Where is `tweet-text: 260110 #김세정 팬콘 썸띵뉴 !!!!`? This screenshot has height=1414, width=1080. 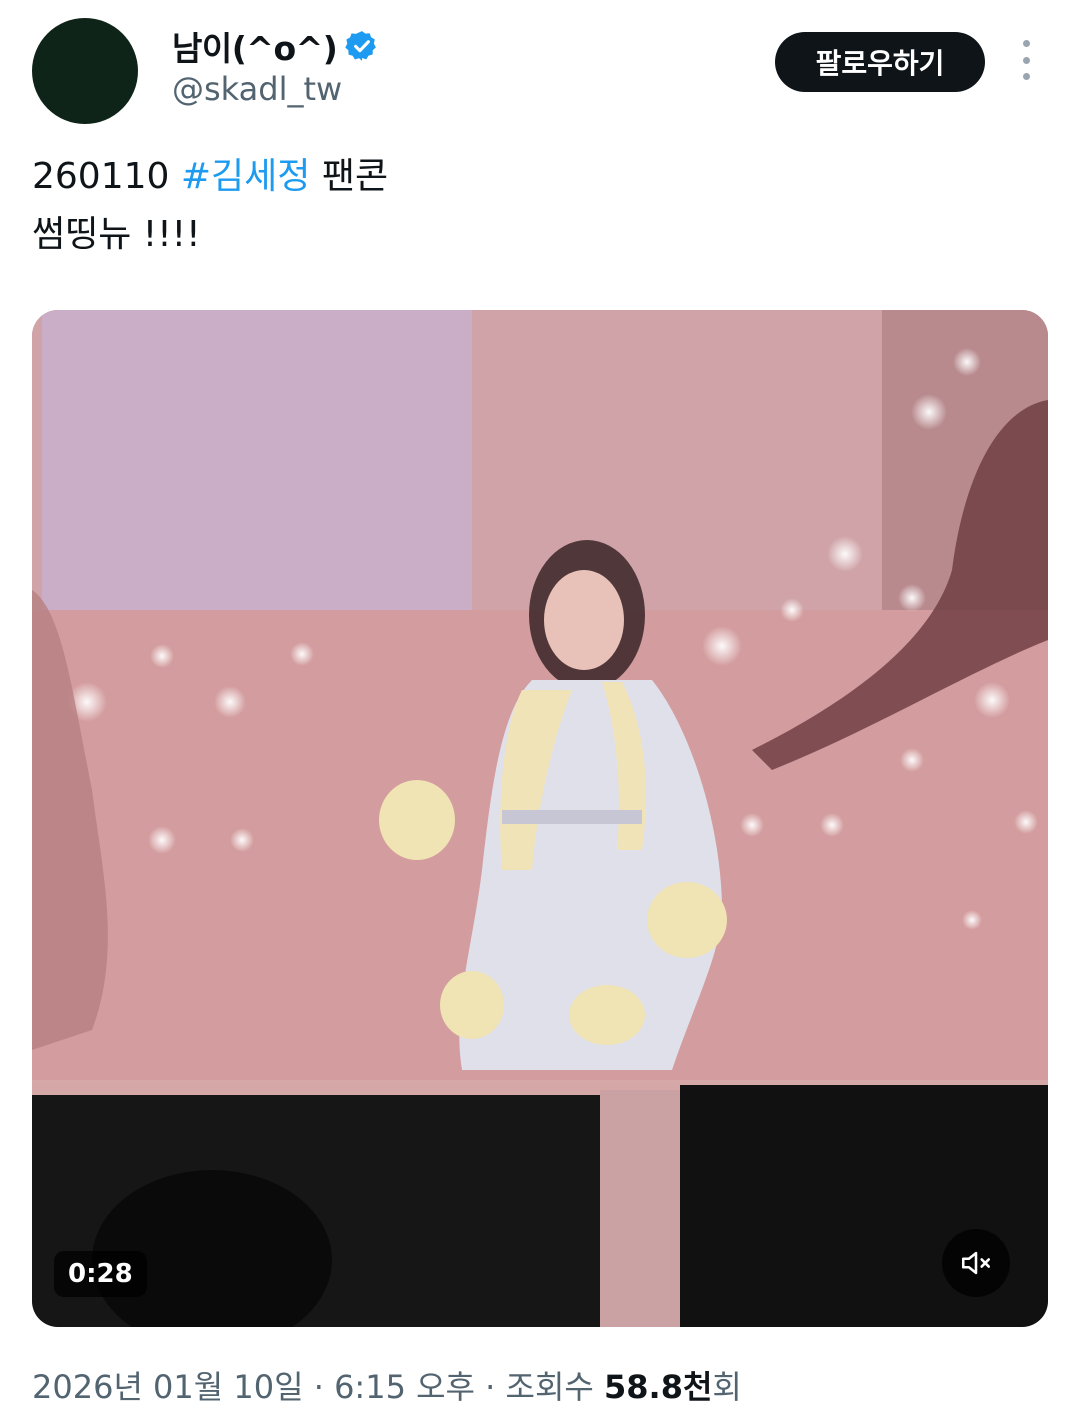 tweet-text: 260110 #김세정 팬콘 썸띵뉴 !!!! is located at coordinates (210, 206).